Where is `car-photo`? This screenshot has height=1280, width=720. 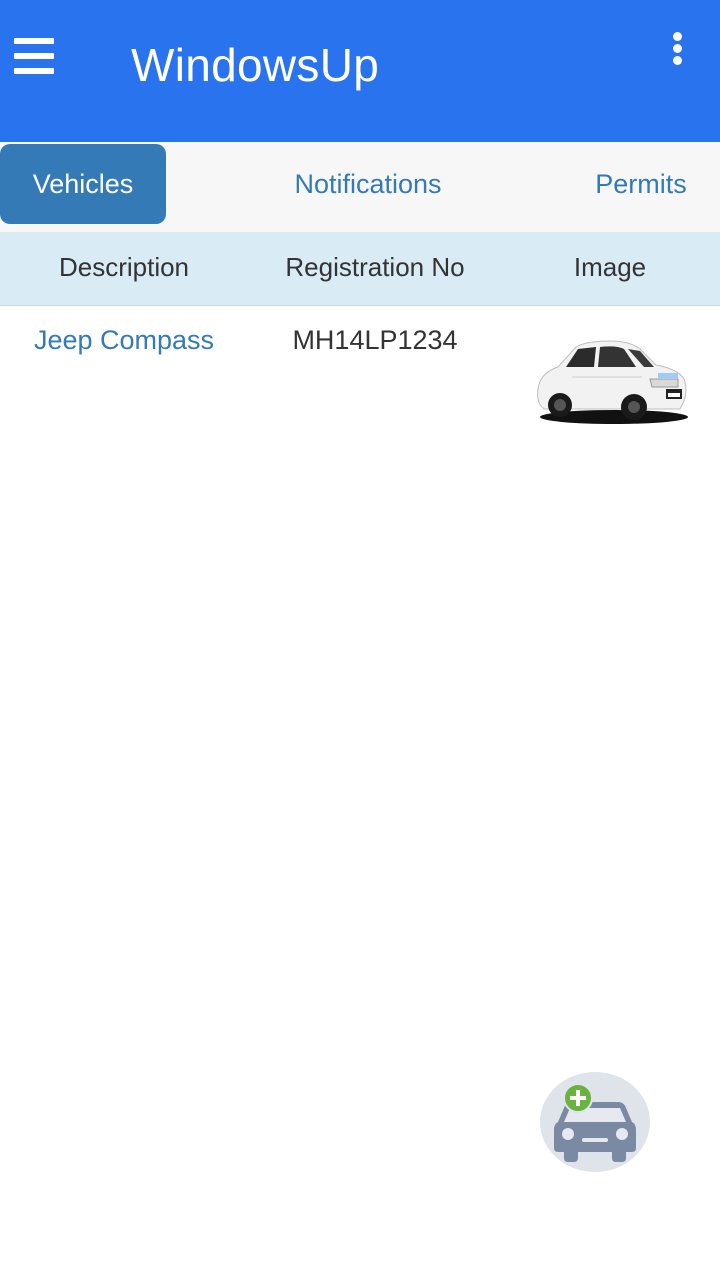
car-photo is located at coordinates (612, 380).